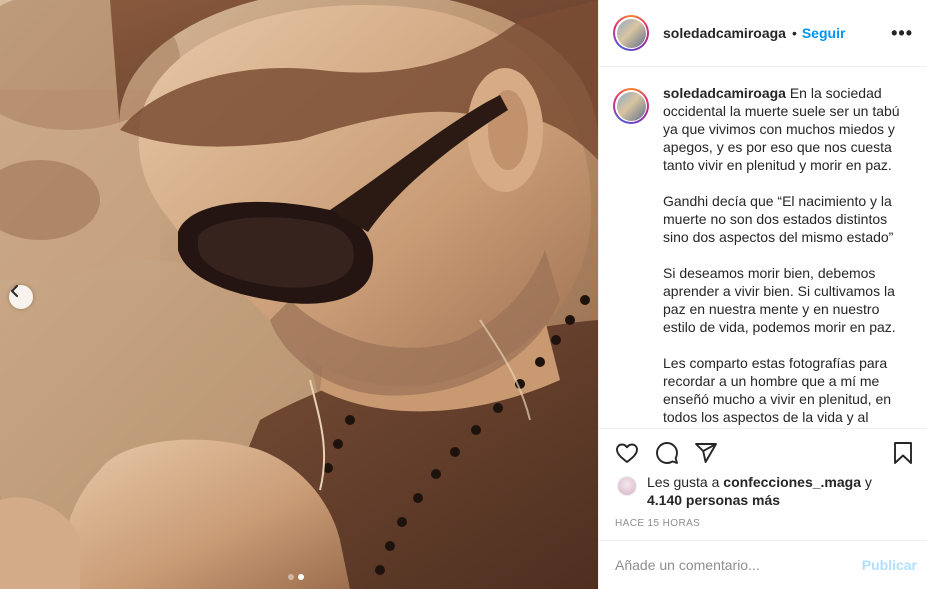  I want to click on header-username: soledadcamiroaga, so click(724, 33).